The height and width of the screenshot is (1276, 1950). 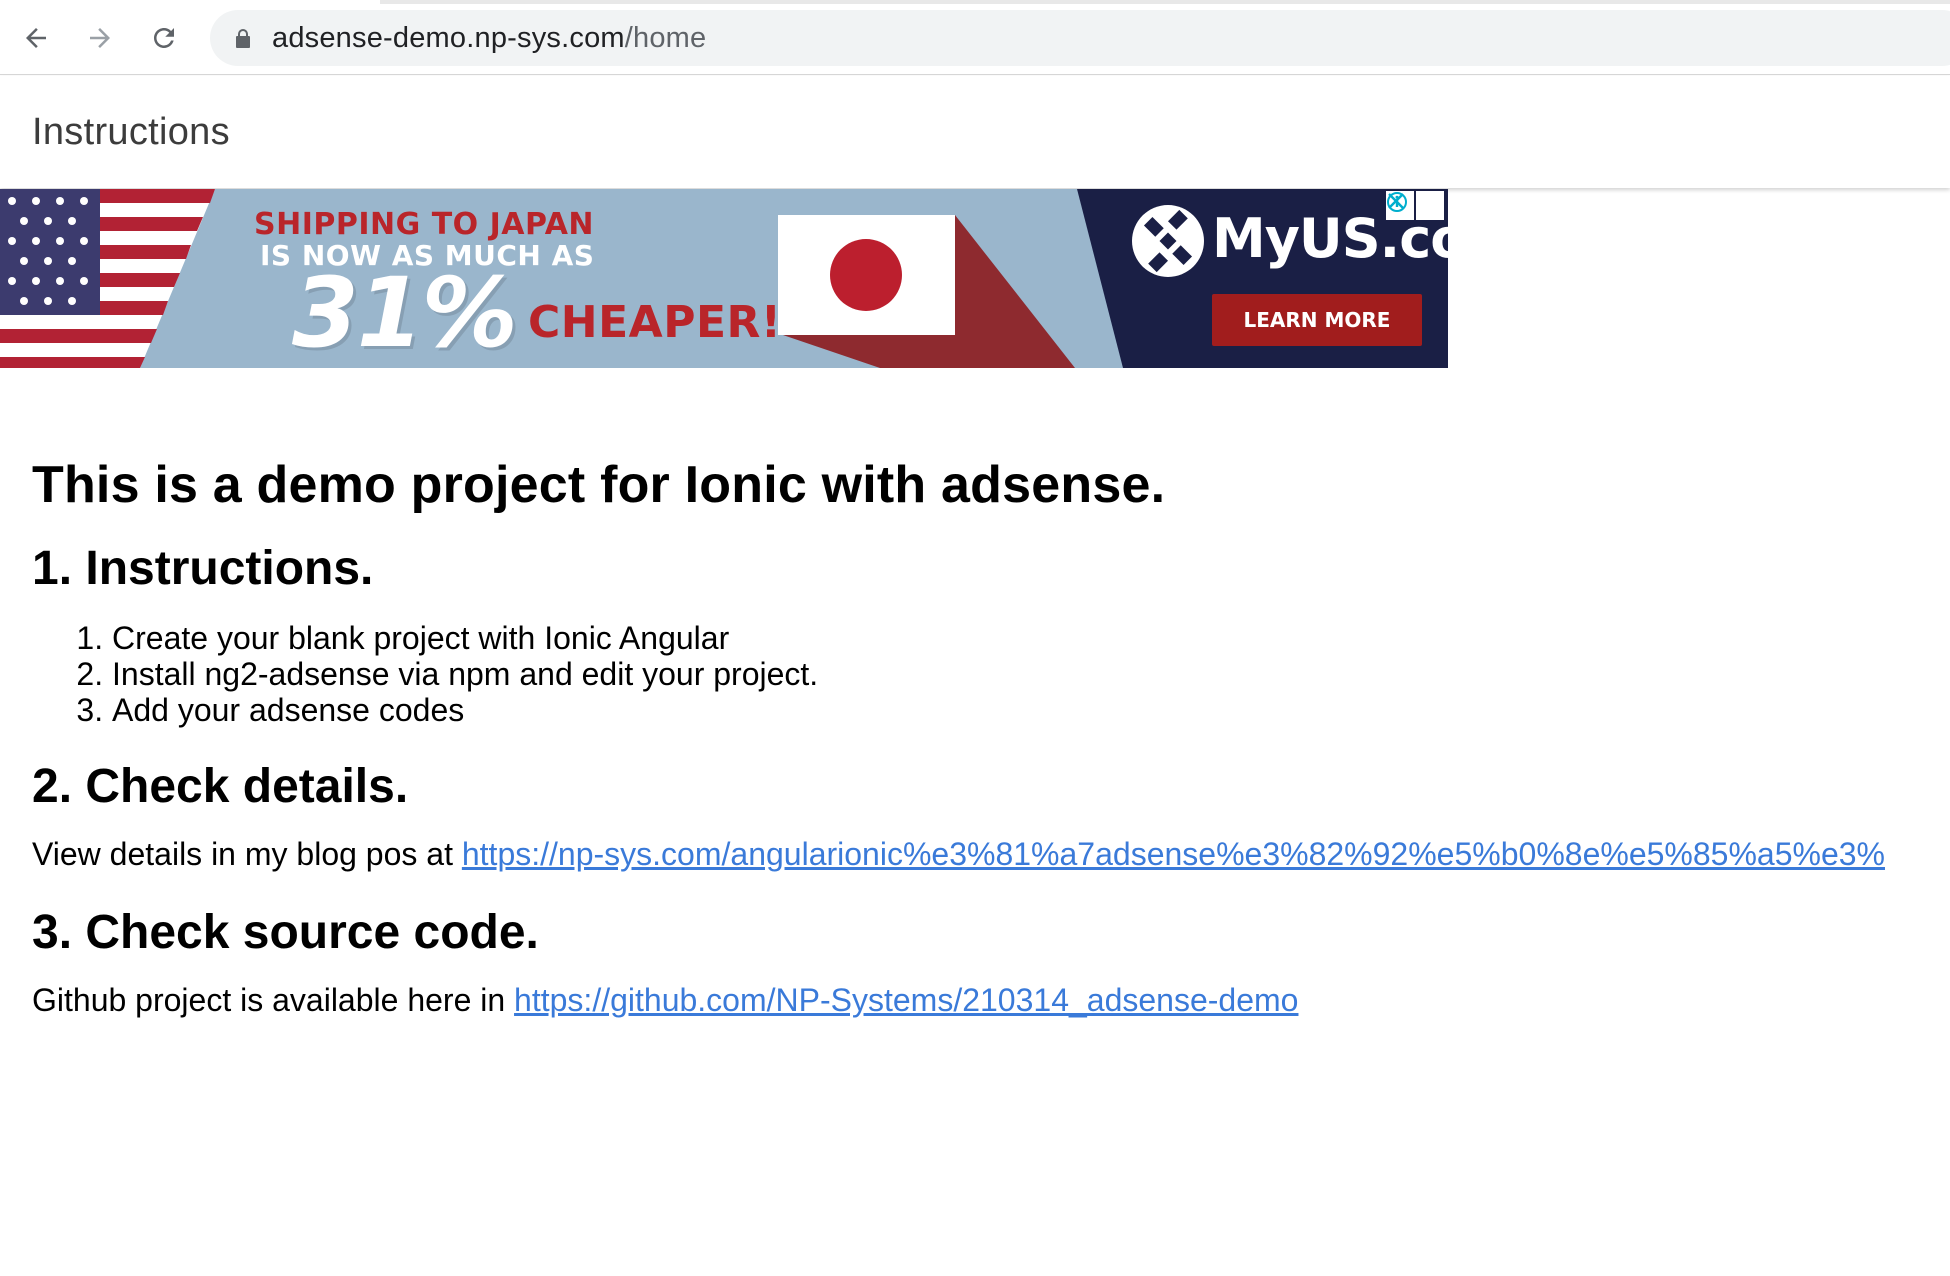 I want to click on tab-strip, so click(x=1165, y=2).